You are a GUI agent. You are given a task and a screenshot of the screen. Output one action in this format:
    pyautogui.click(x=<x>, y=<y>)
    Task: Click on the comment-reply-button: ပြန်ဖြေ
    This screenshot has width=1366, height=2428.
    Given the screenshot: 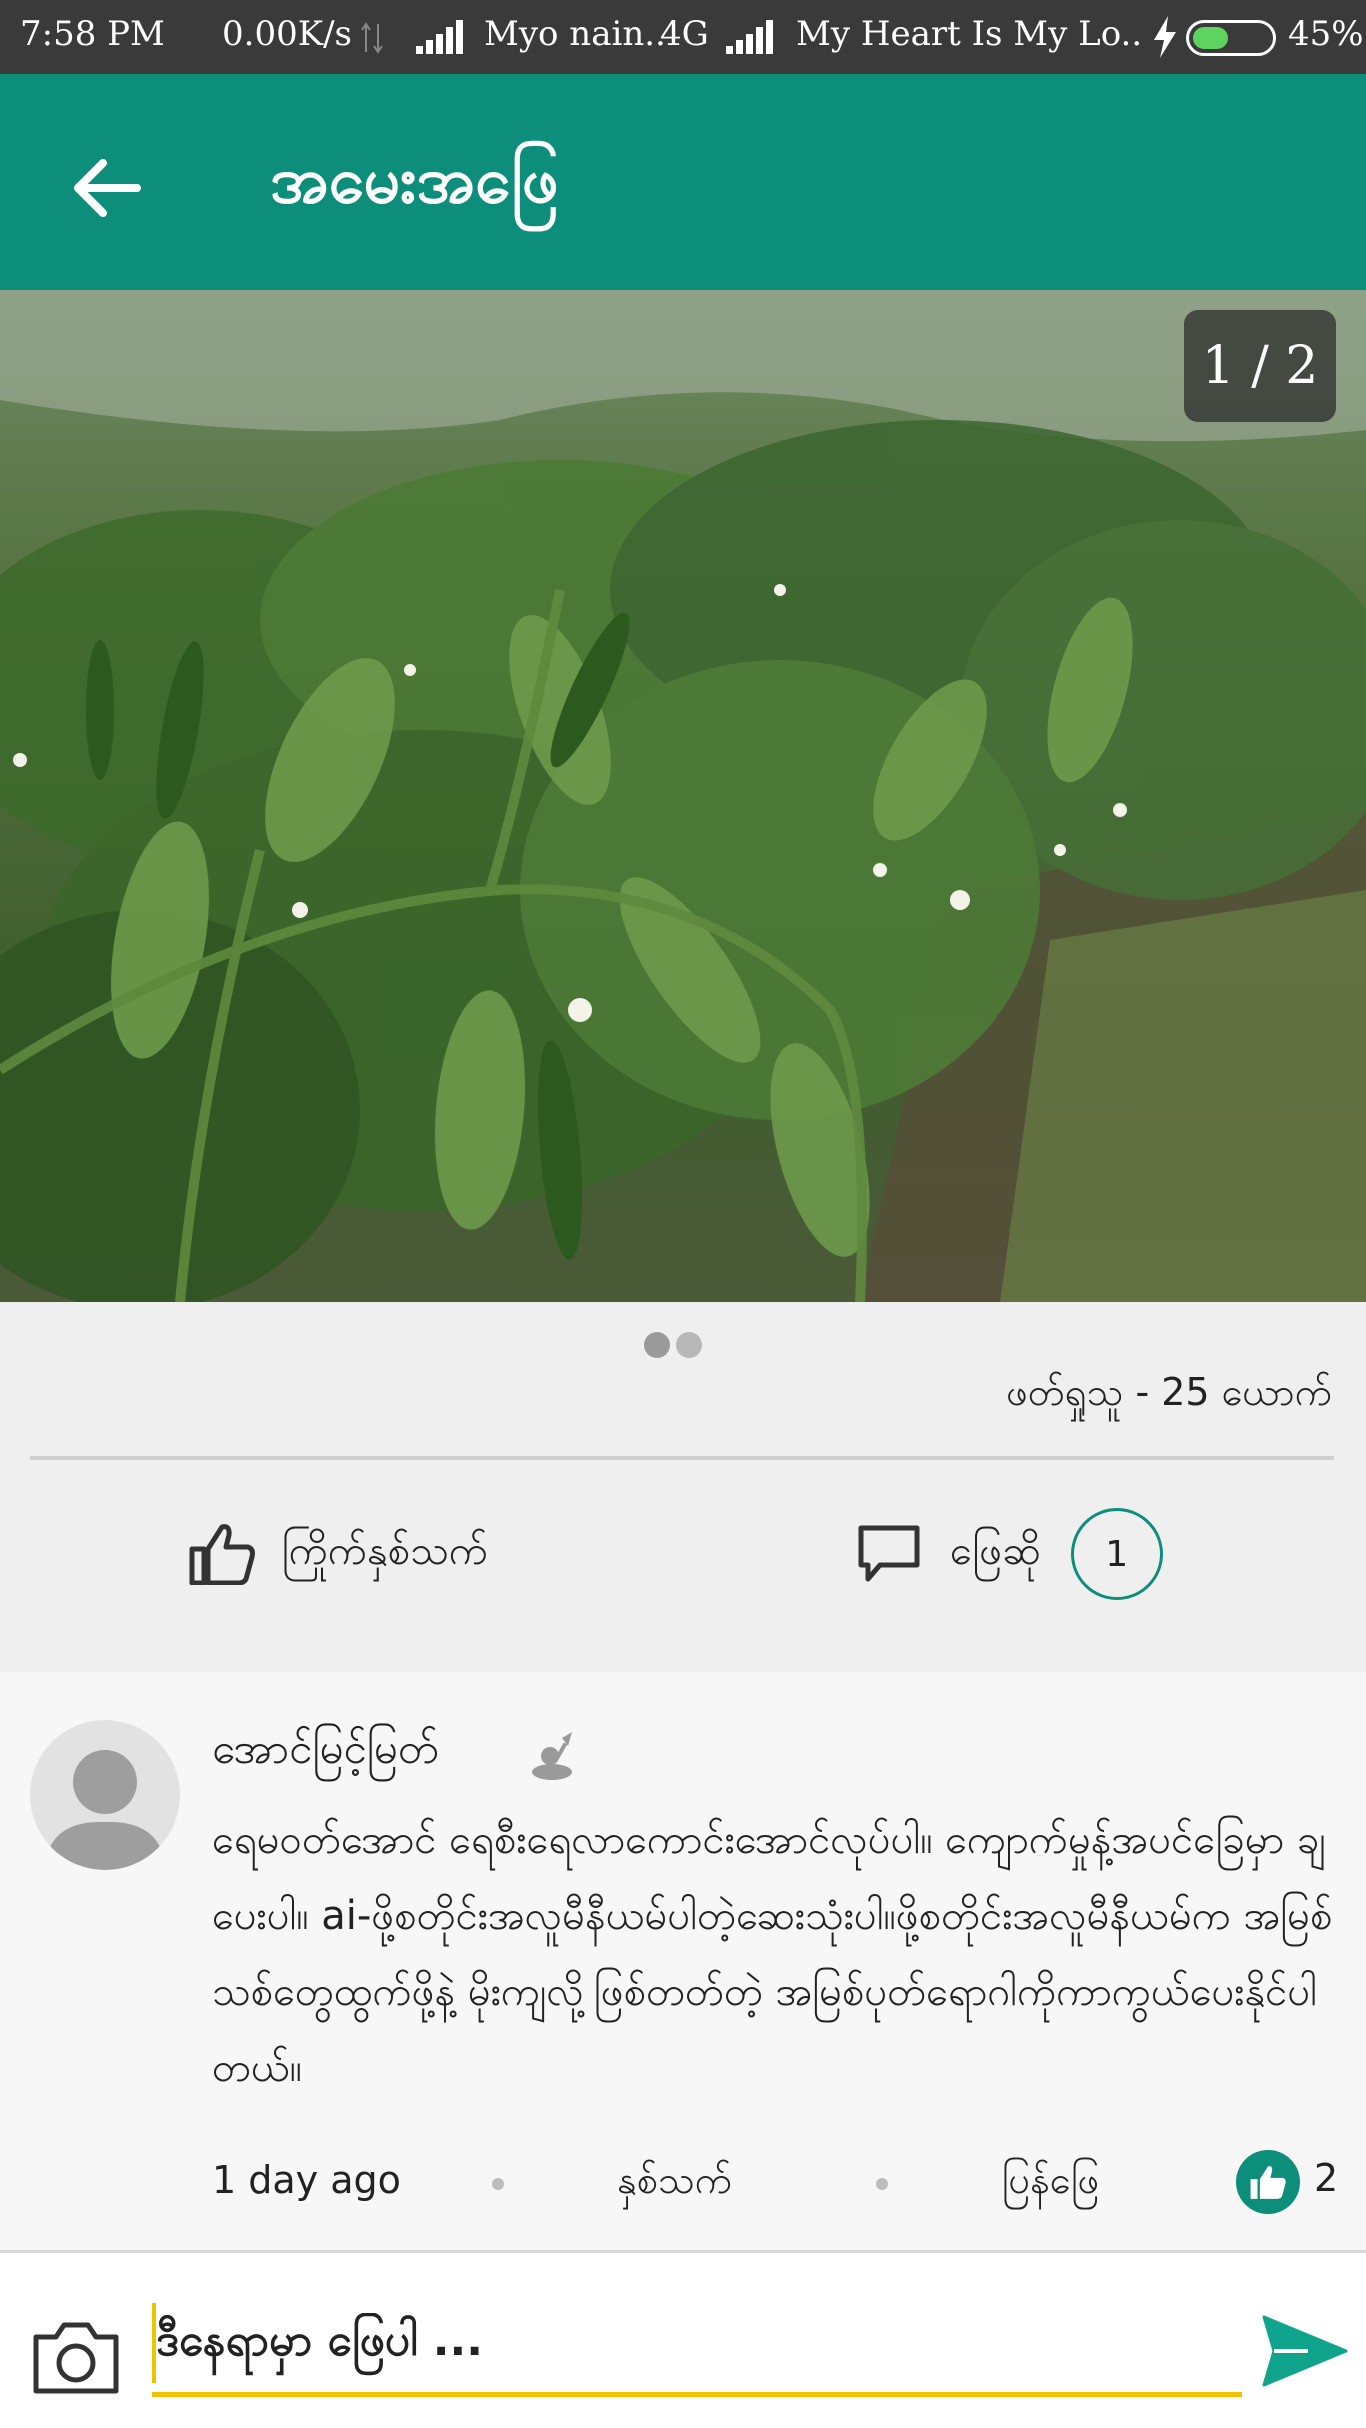 What is the action you would take?
    pyautogui.click(x=1050, y=2184)
    